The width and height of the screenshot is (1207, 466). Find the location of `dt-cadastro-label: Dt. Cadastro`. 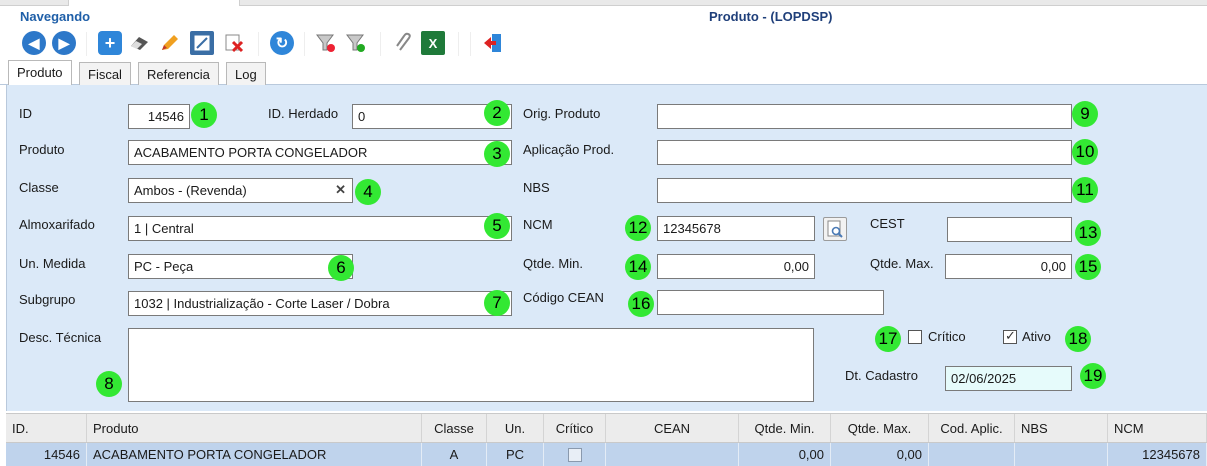

dt-cadastro-label: Dt. Cadastro is located at coordinates (881, 375).